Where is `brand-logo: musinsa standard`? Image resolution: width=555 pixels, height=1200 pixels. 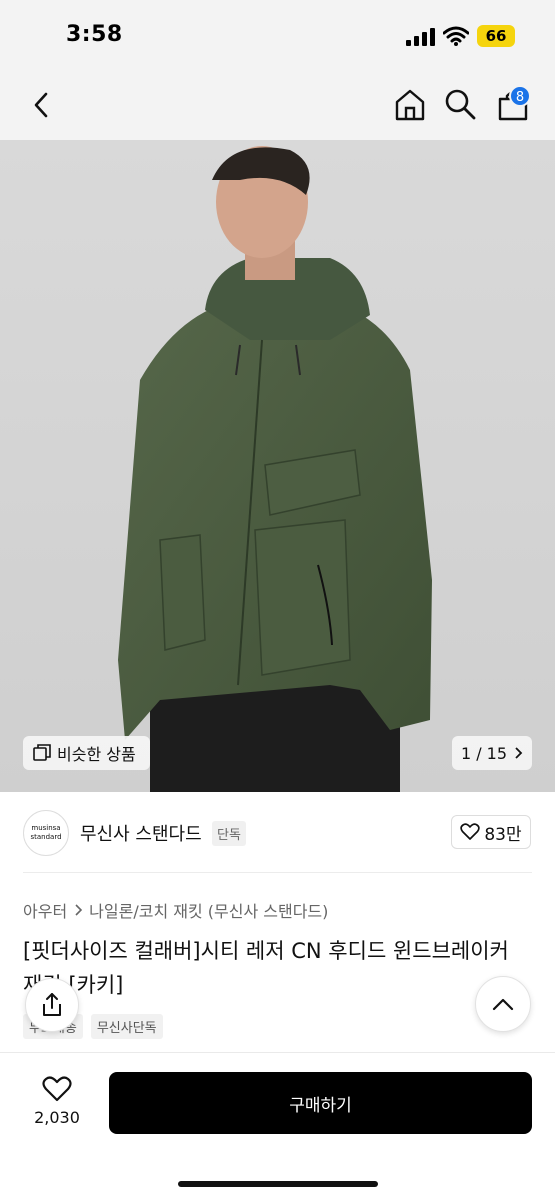
brand-logo: musinsa standard is located at coordinates (46, 833).